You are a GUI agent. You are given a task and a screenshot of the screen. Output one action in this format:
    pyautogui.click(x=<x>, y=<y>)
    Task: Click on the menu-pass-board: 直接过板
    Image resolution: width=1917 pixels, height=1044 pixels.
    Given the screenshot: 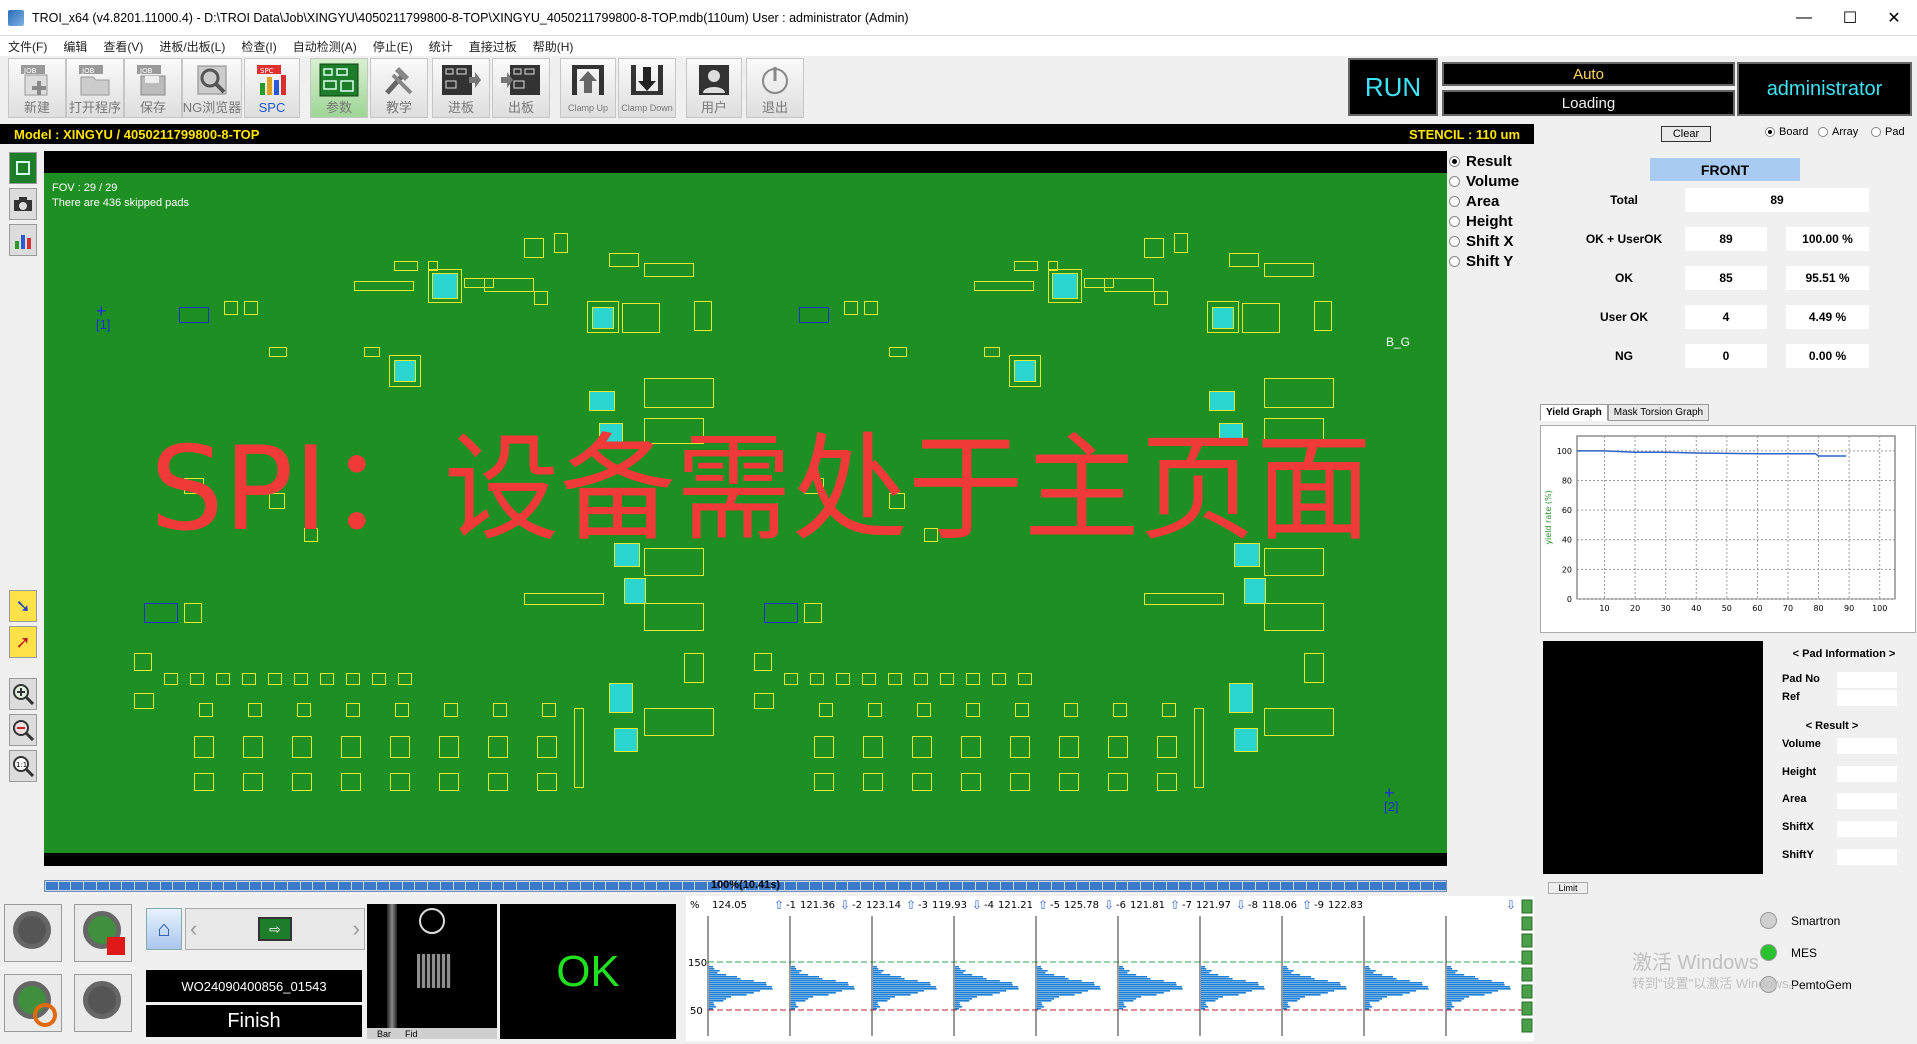 What is the action you would take?
    pyautogui.click(x=493, y=46)
    